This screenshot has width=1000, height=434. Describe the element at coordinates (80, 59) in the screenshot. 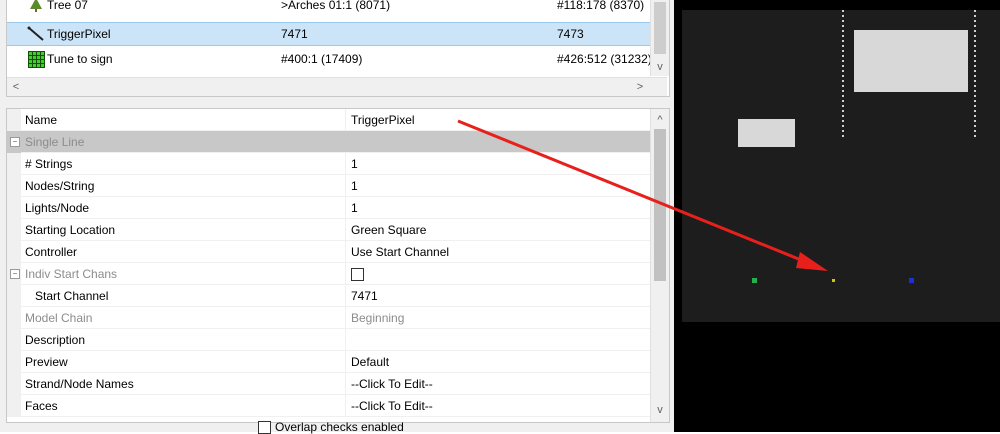

I see `model-name: Tune to sign` at that location.